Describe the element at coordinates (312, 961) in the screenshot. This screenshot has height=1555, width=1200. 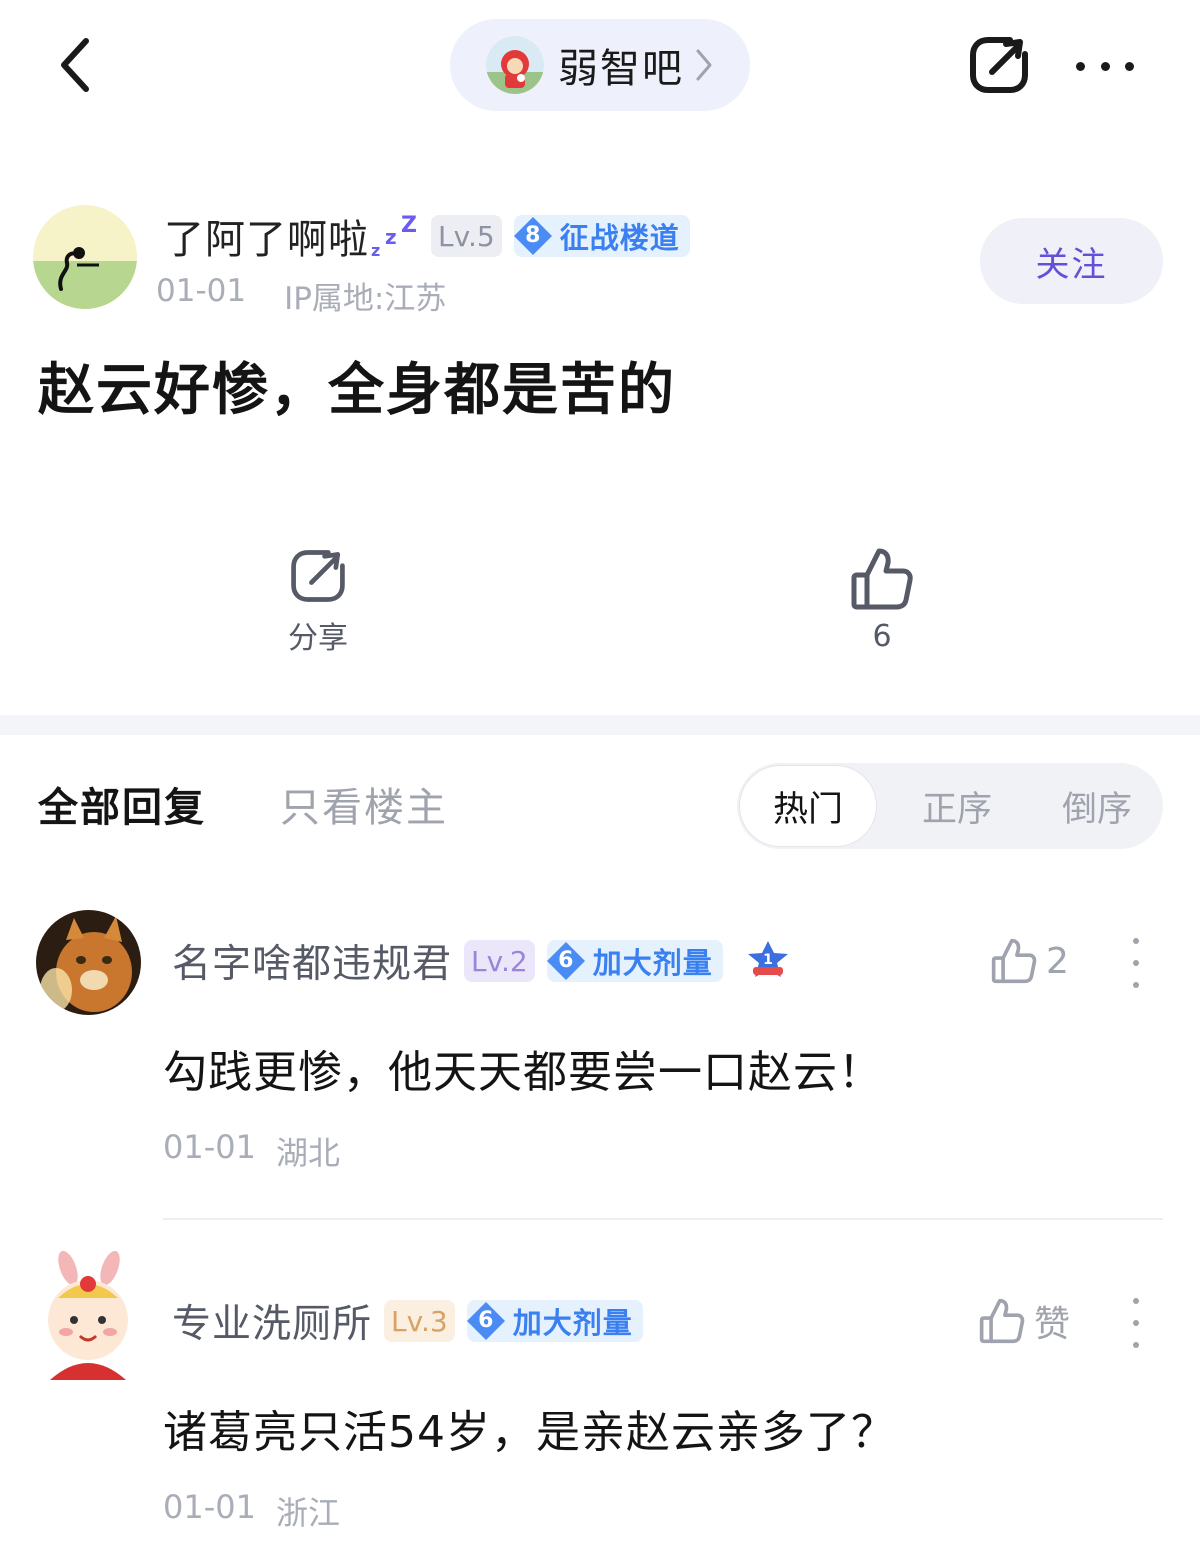
I see `commenter-name: 名字啥都违规君` at that location.